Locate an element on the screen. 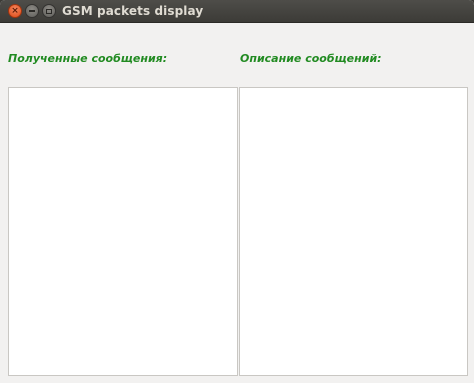 The height and width of the screenshot is (383, 474). received-messages-label: Полученные сообщения: is located at coordinates (88, 58).